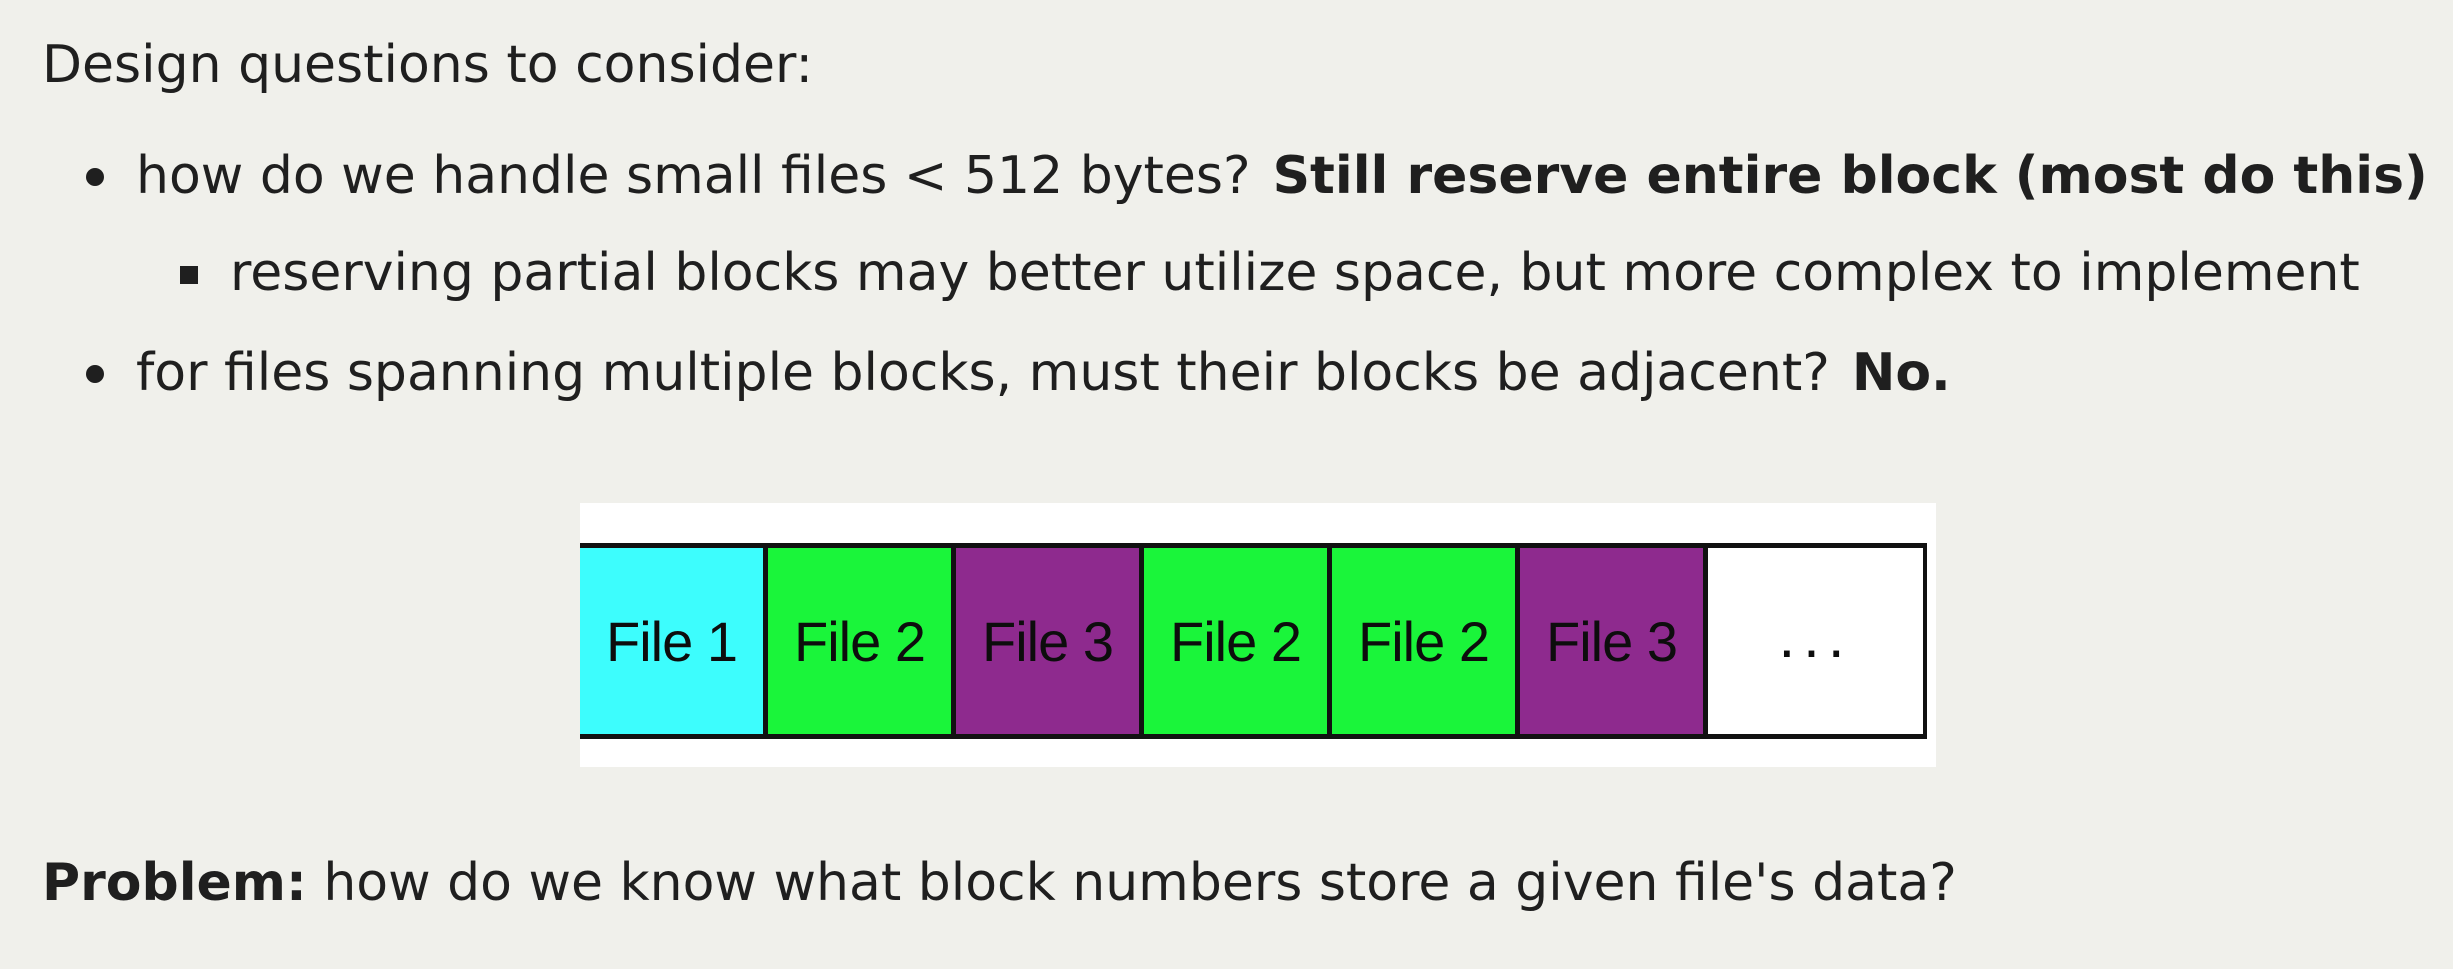 Image resolution: width=2453 pixels, height=969 pixels. I want to click on bullet-square-icon, so click(189, 275).